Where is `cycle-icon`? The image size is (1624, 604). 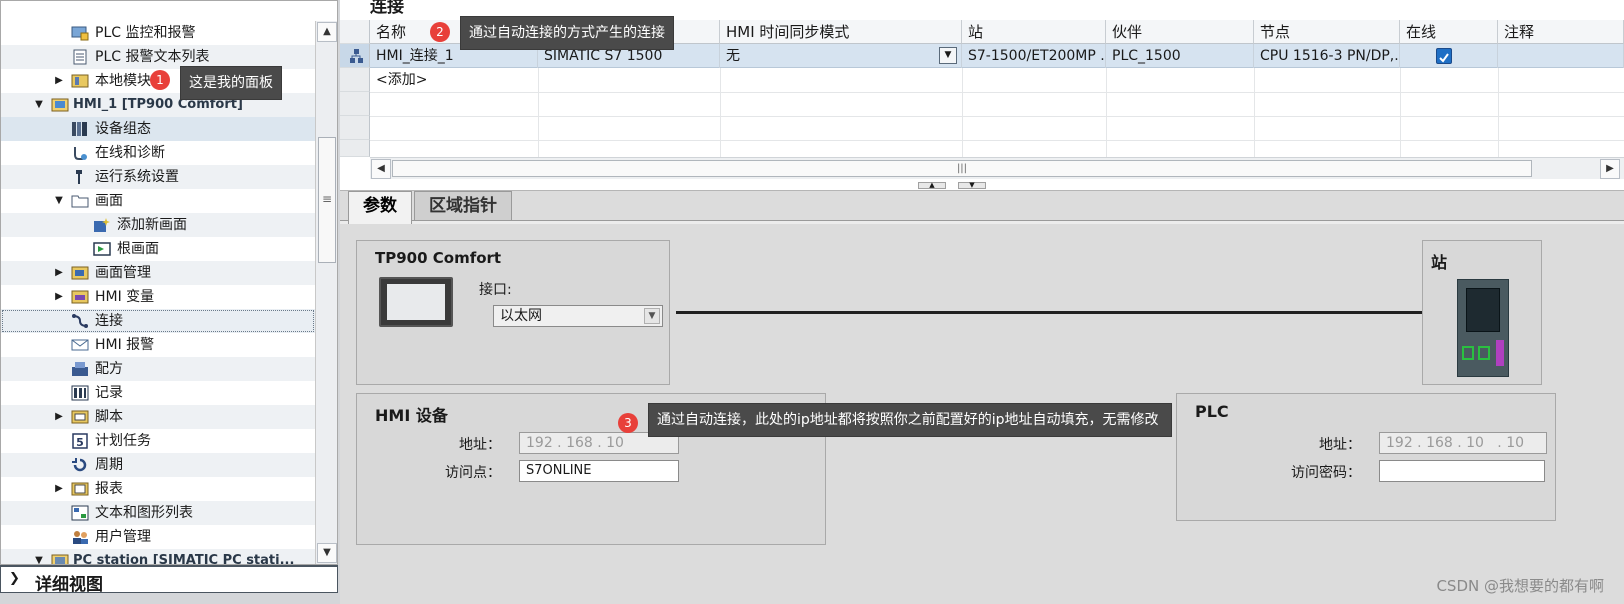 cycle-icon is located at coordinates (80, 465).